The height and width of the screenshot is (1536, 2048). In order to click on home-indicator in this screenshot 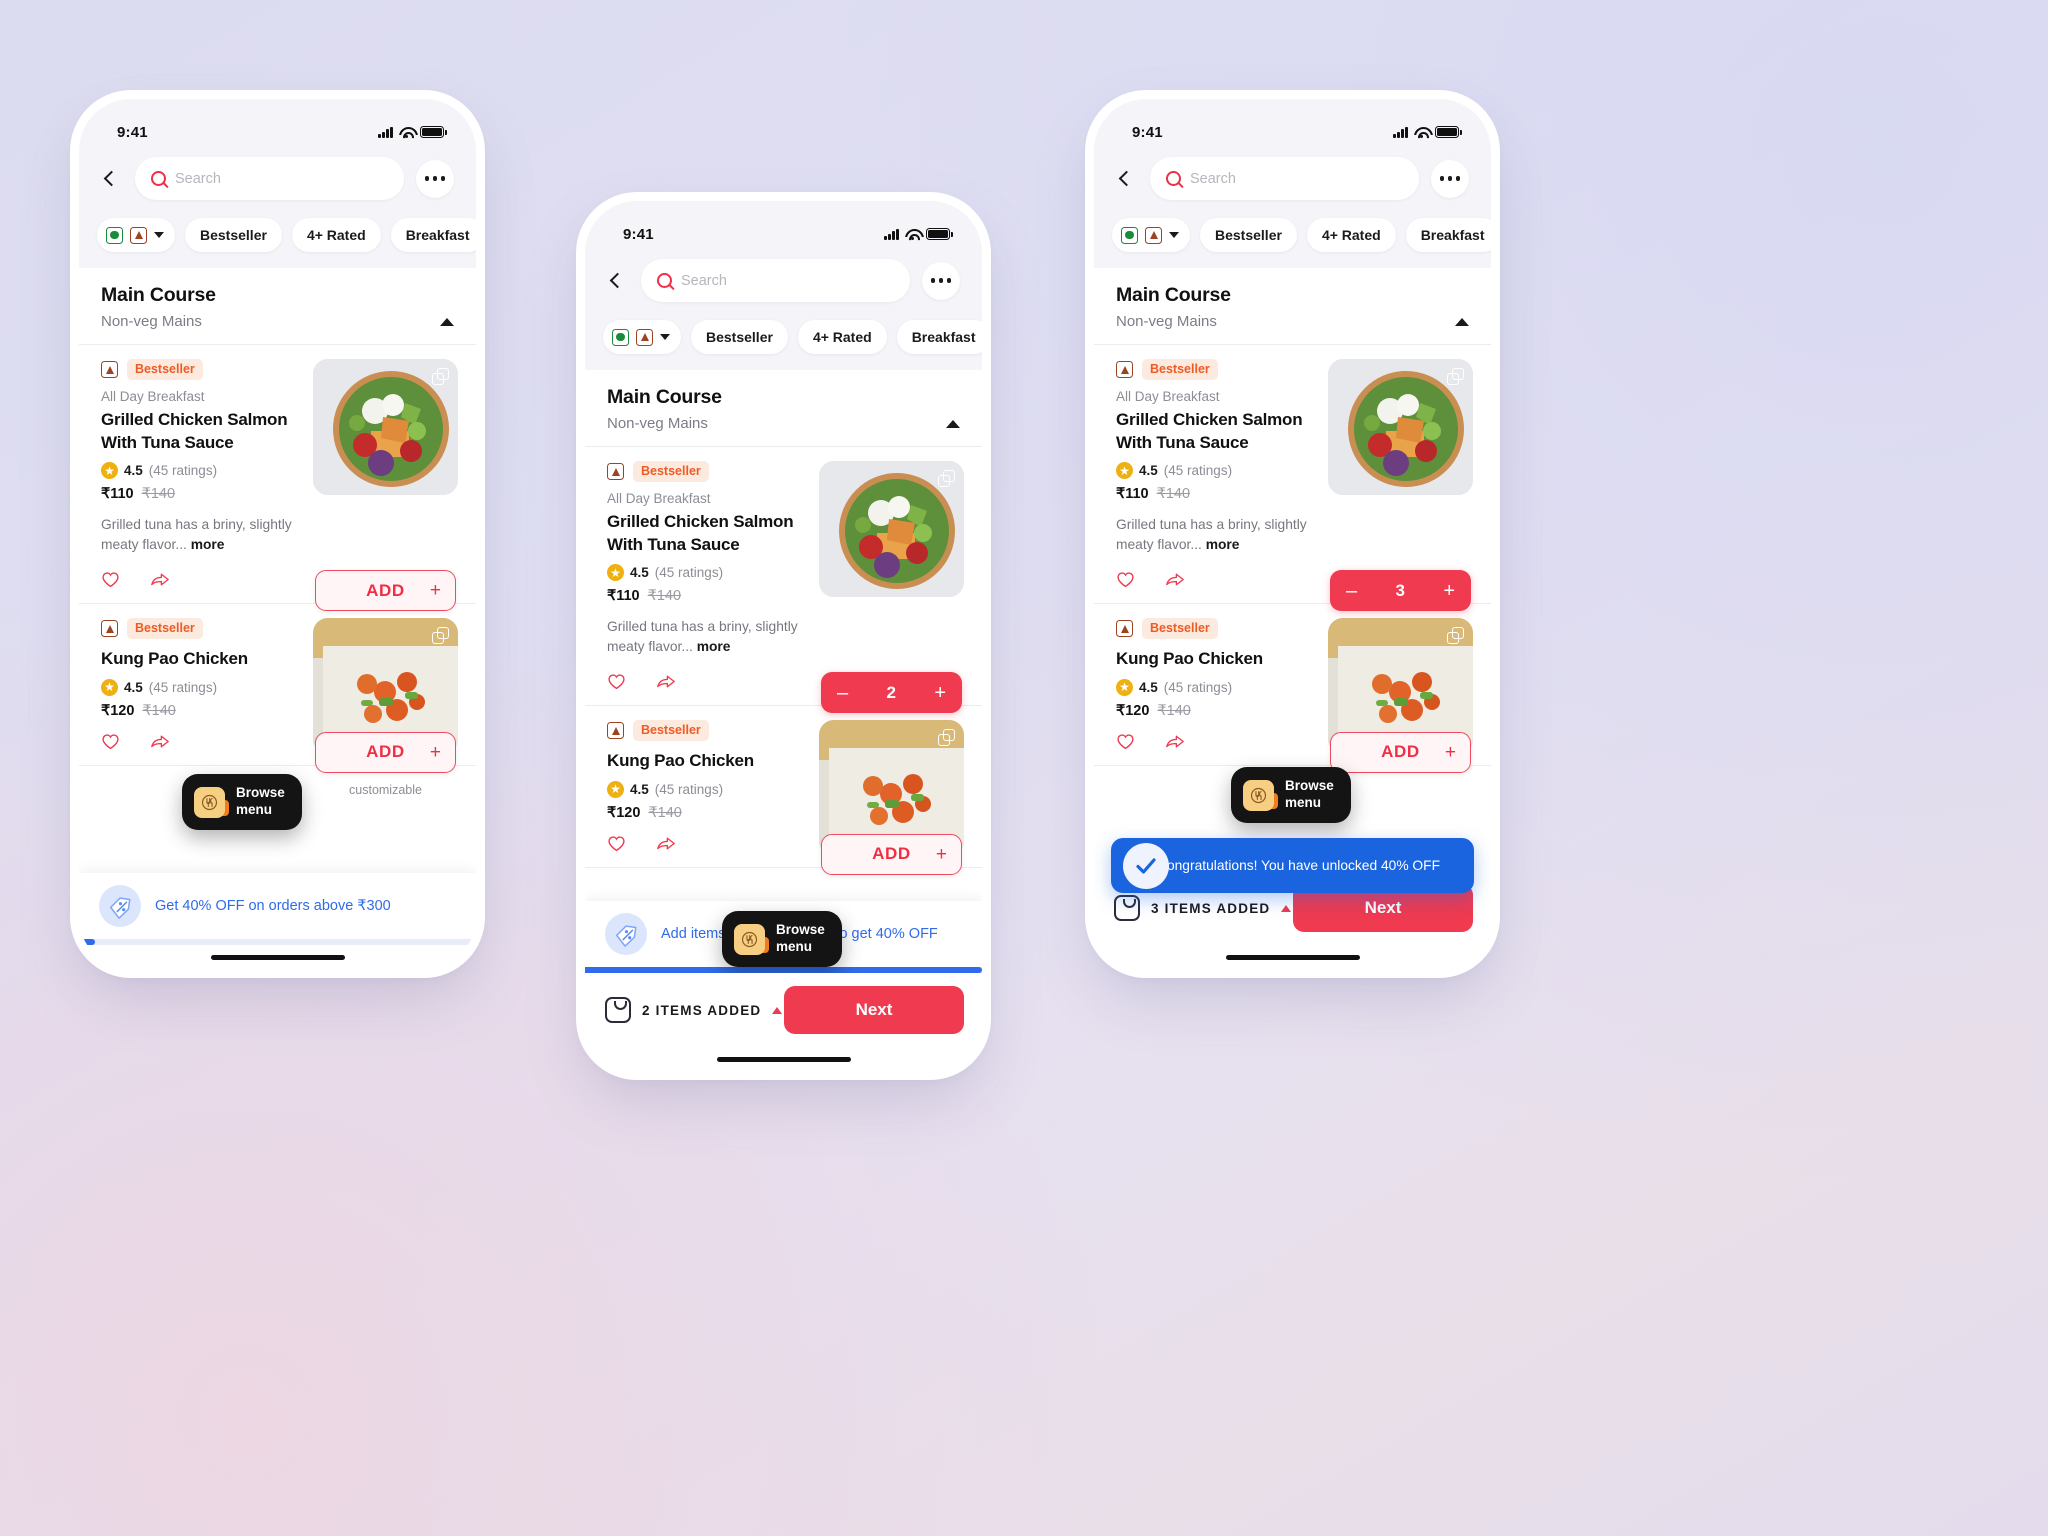, I will do `click(783, 1059)`.